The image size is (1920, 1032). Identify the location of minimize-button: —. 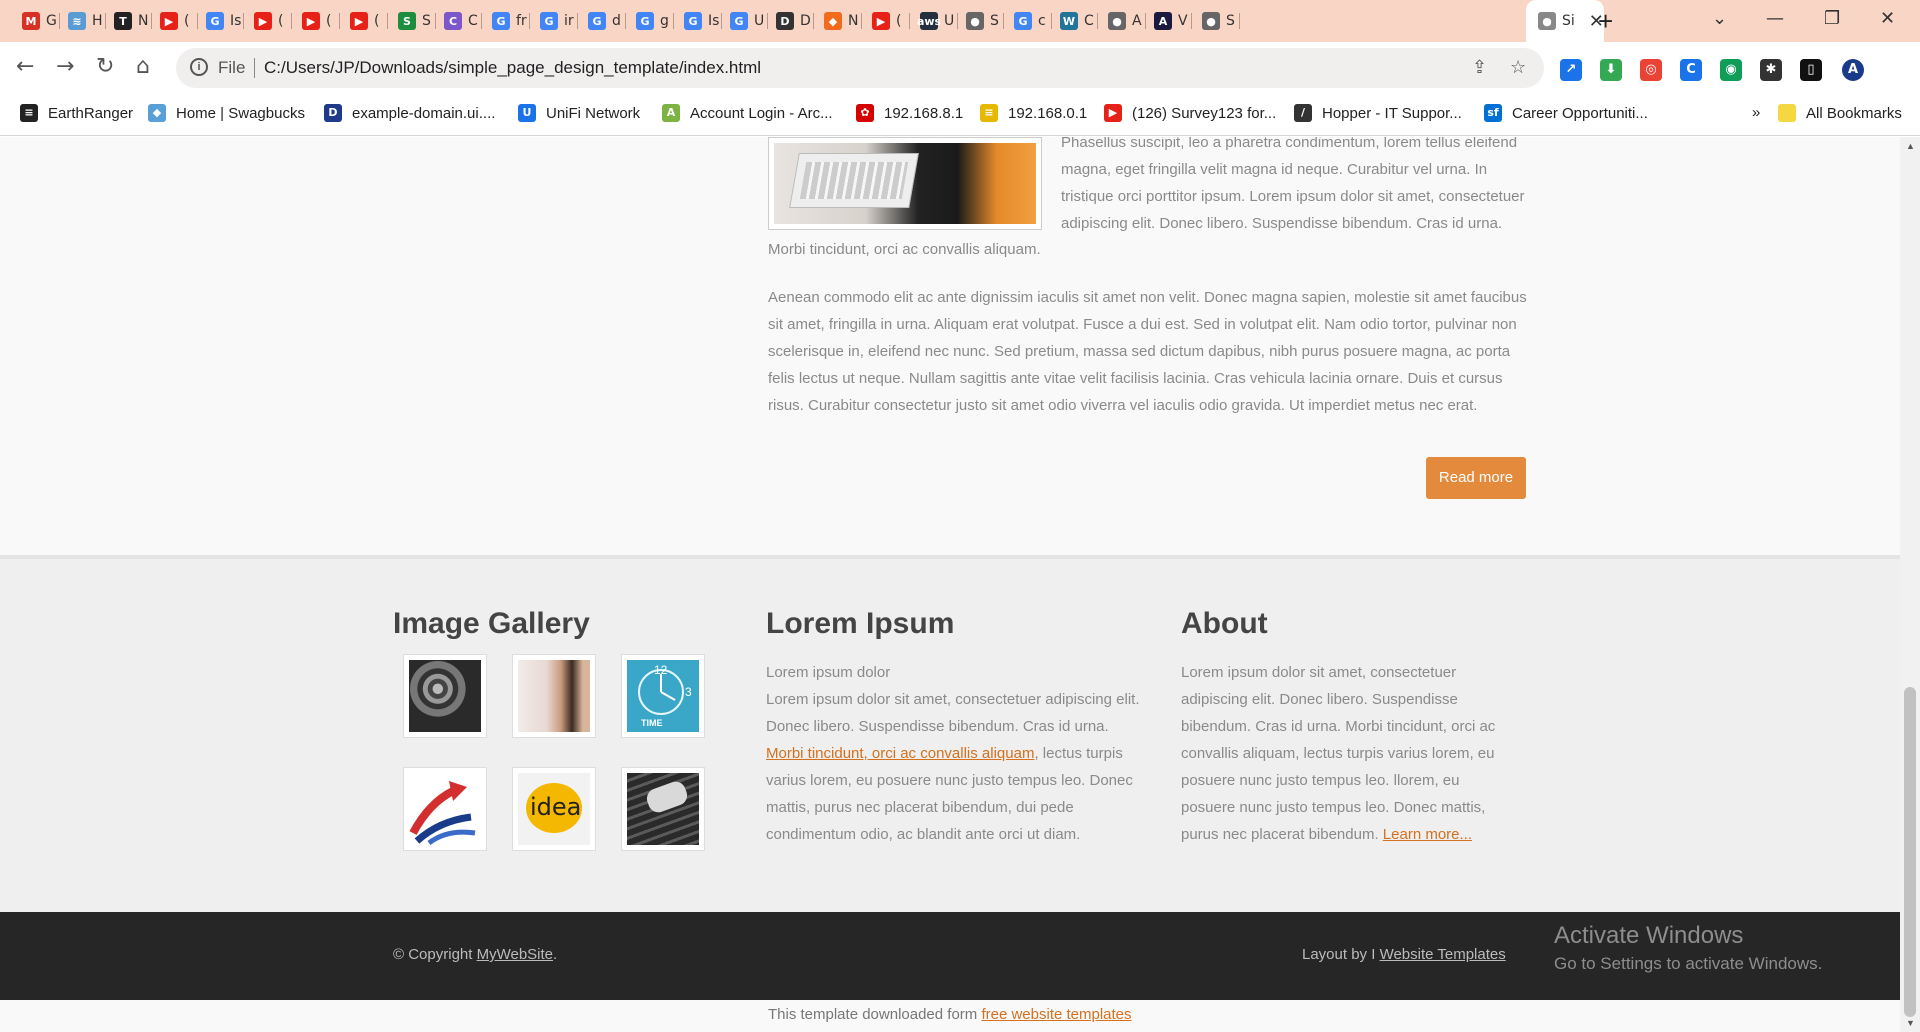
(1775, 18).